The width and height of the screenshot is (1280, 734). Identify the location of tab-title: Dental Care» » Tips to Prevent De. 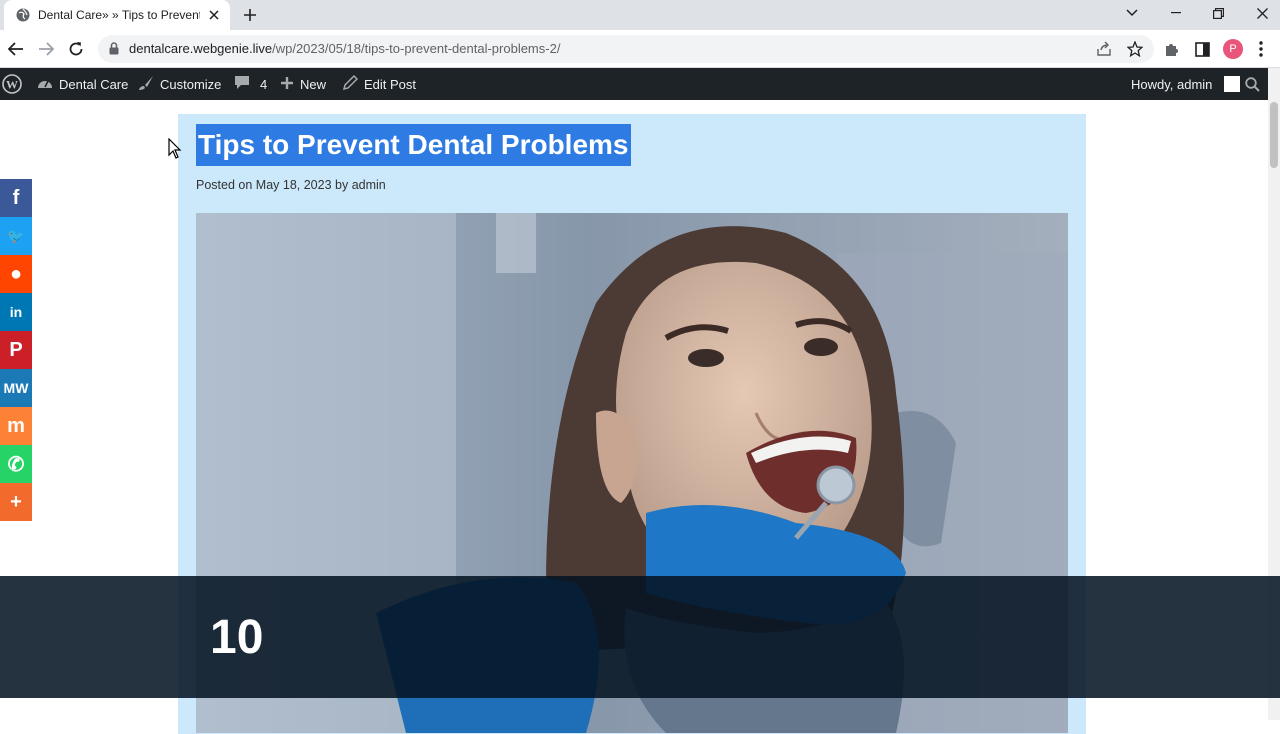
(119, 15).